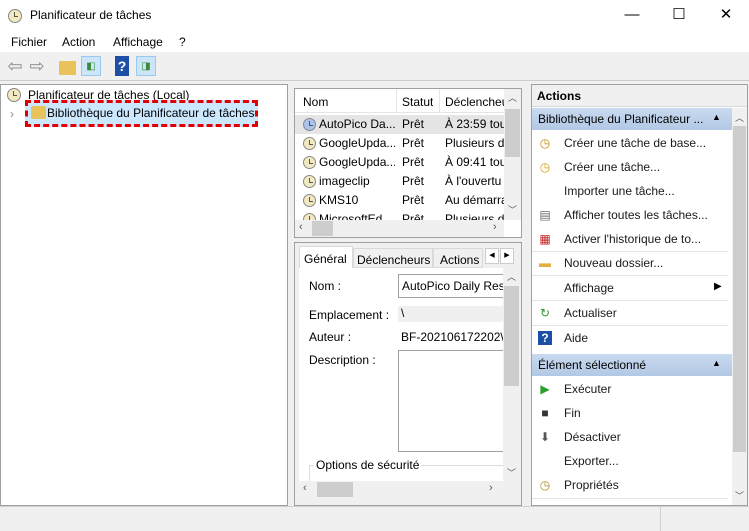 The image size is (749, 531). I want to click on menu-affichage: Affichage, so click(138, 42).